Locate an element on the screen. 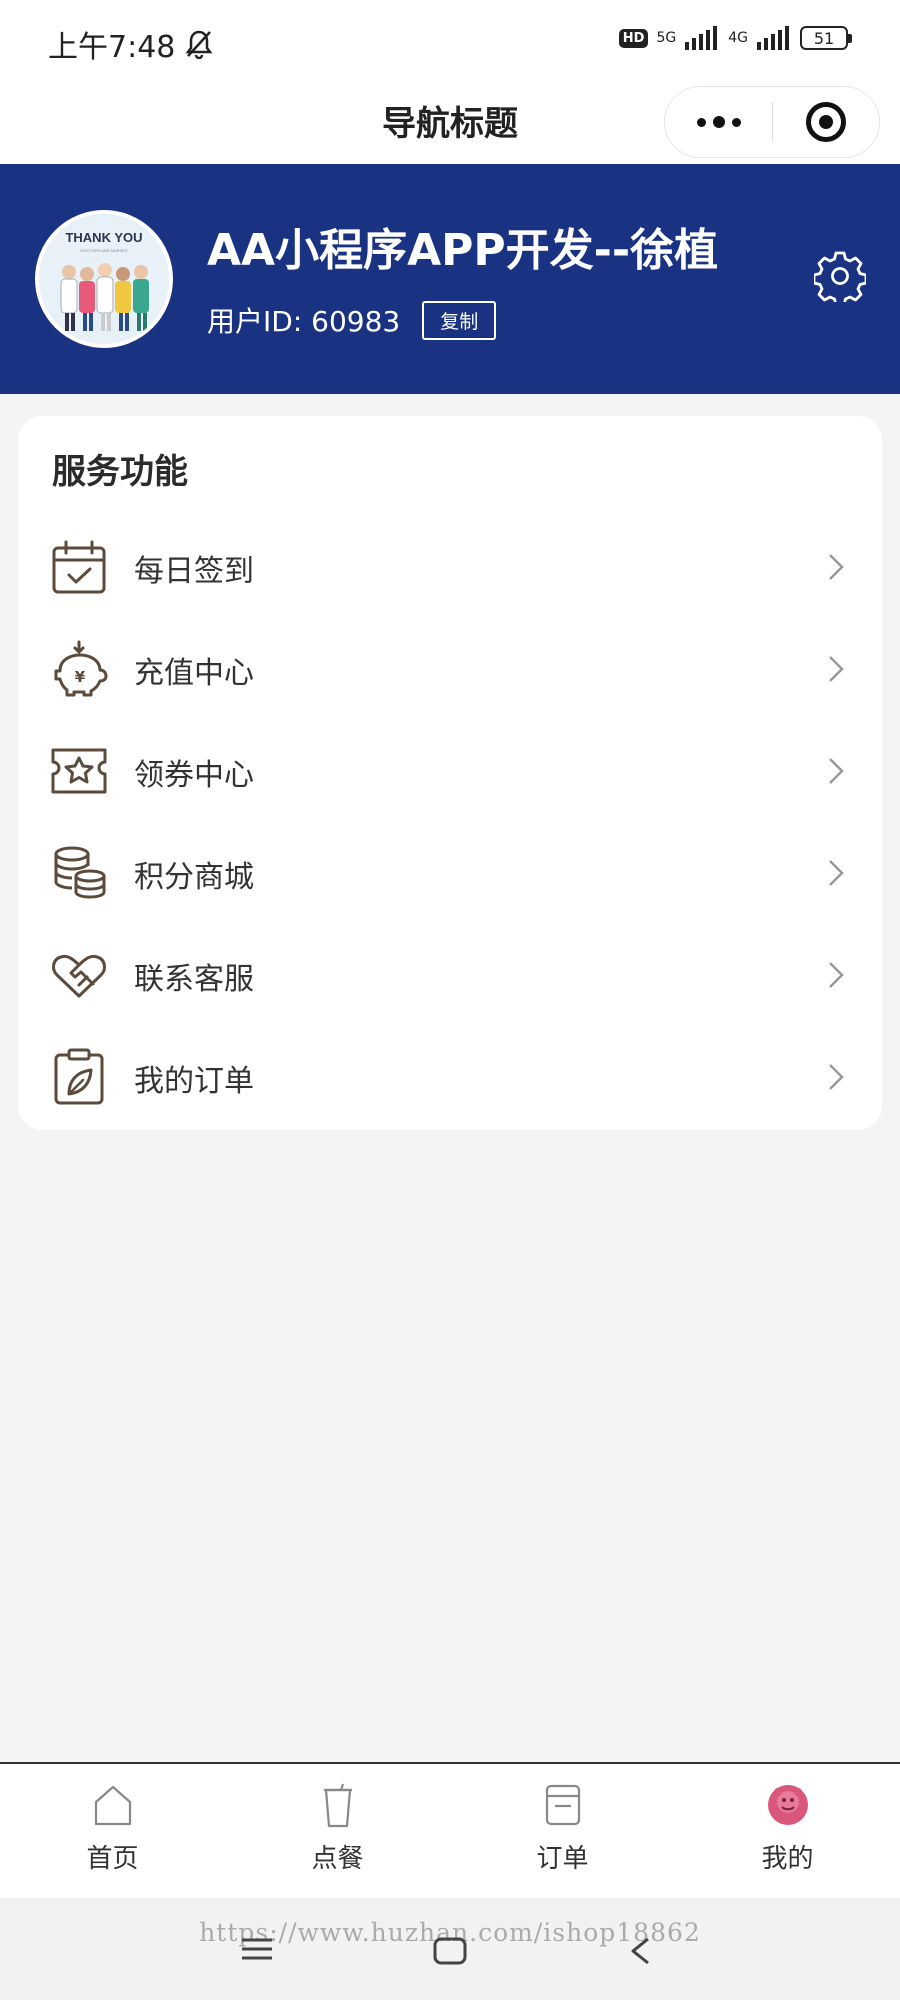 The width and height of the screenshot is (900, 2000). tab-bar: 首页 点餐 订单 我的 is located at coordinates (450, 1830).